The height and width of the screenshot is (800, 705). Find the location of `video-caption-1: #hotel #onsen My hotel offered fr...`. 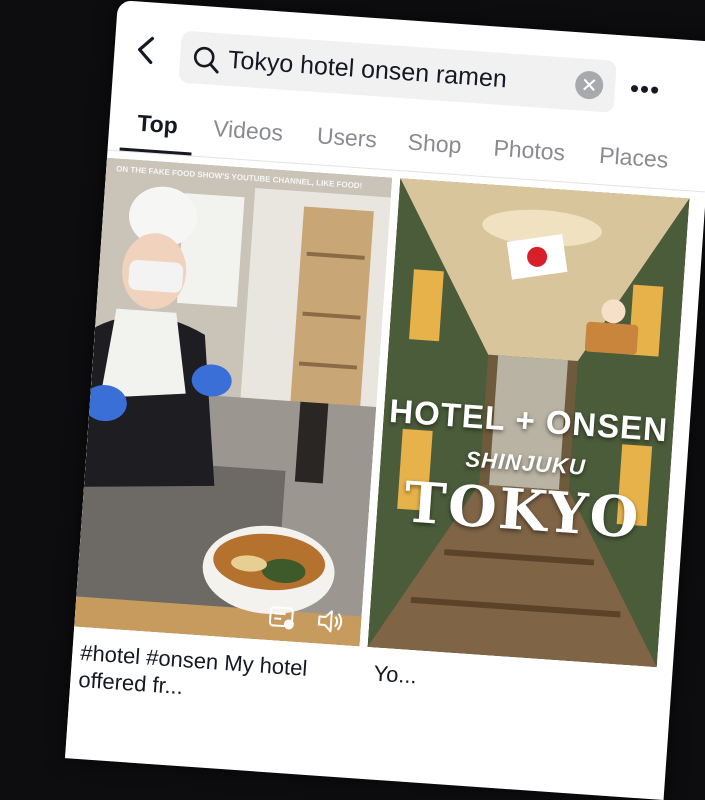

video-caption-1: #hotel #onsen My hotel offered fr... is located at coordinates (215, 675).